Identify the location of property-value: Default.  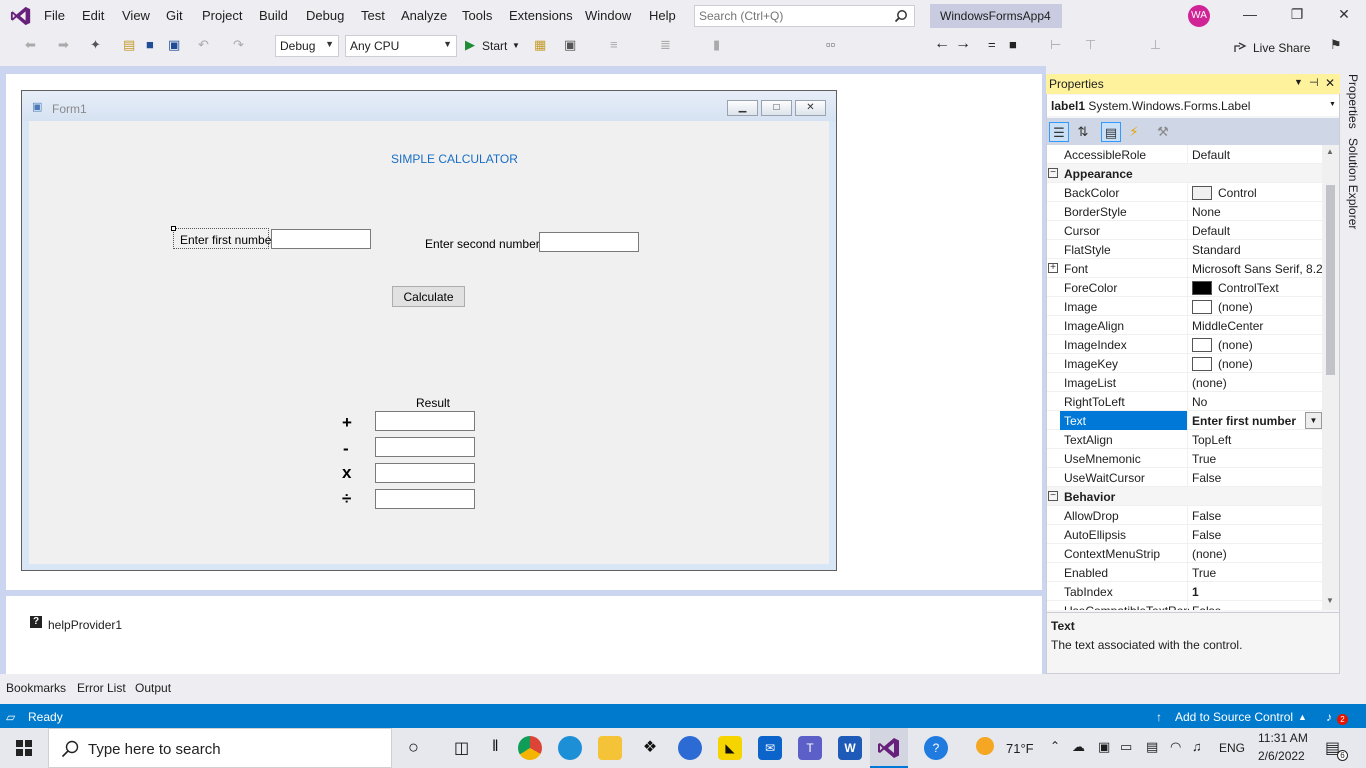
(1211, 155).